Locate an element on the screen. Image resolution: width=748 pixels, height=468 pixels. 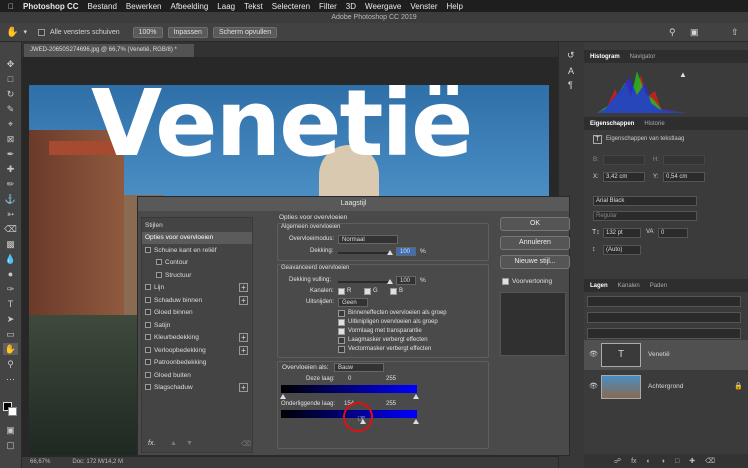
font-size-field: 132 pt is located at coordinates (622, 233).